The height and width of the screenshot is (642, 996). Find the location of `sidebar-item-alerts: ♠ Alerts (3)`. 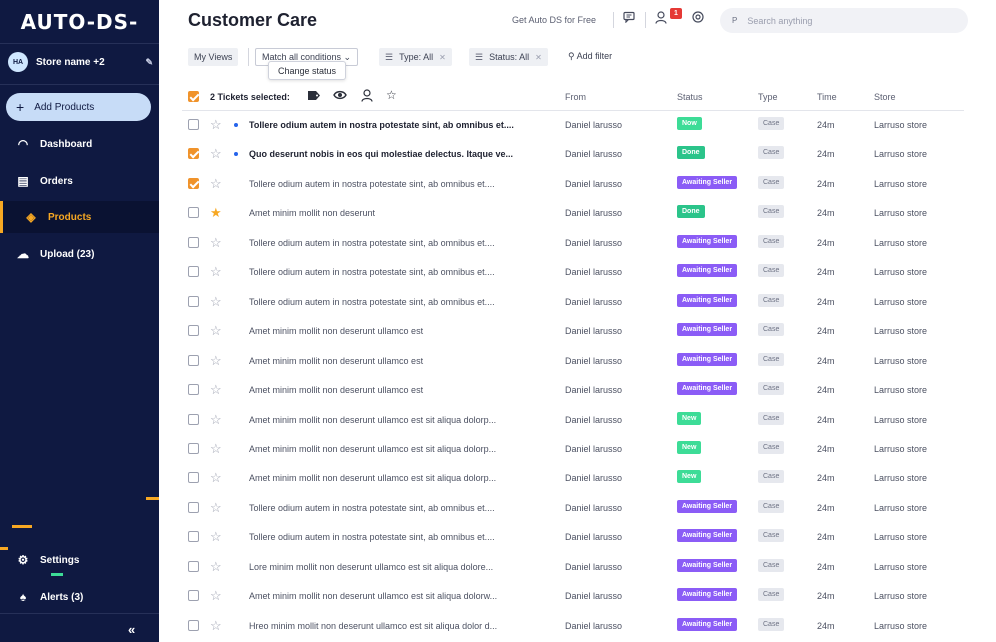

sidebar-item-alerts: ♠ Alerts (3) is located at coordinates (79, 597).